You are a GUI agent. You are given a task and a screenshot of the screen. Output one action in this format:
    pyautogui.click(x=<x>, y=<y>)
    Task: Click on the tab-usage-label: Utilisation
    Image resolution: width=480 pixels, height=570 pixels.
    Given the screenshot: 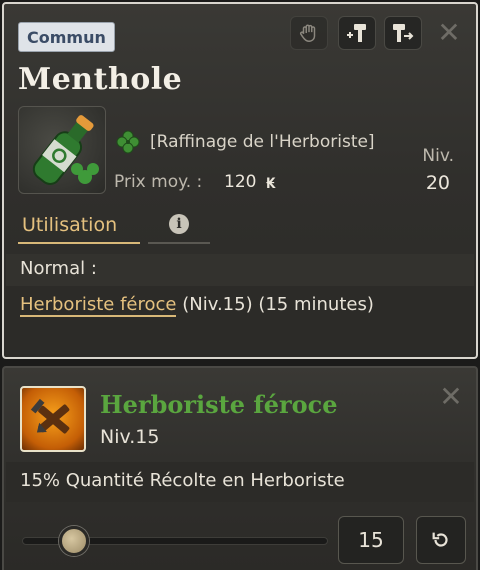 What is the action you would take?
    pyautogui.click(x=70, y=225)
    